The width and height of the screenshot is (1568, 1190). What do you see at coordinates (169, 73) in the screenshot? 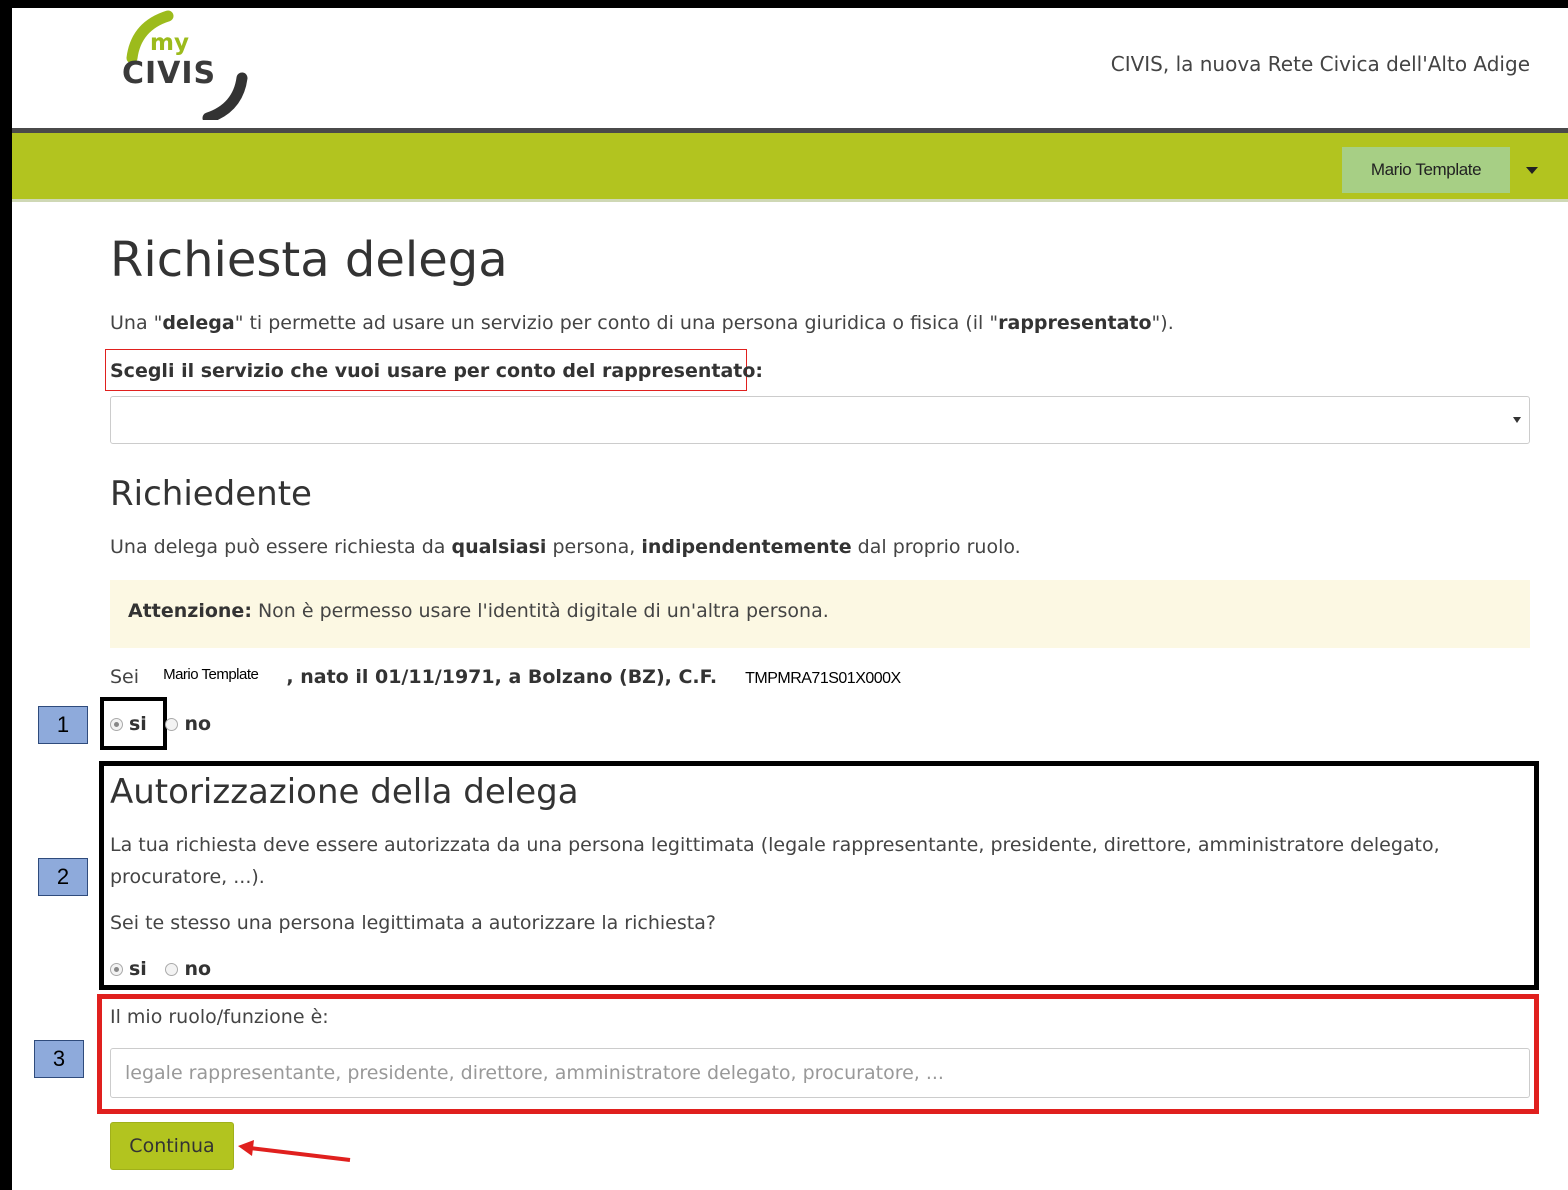
I see `logo-civis-text: CIVIS` at bounding box center [169, 73].